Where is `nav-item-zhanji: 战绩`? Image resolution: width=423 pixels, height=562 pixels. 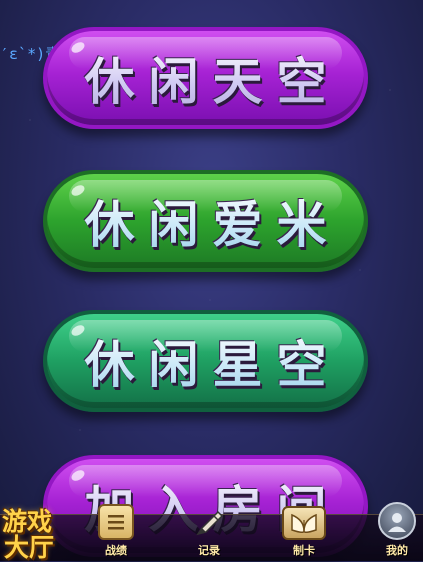
nav-item-zhanji: 战绩 is located at coordinates (116, 531).